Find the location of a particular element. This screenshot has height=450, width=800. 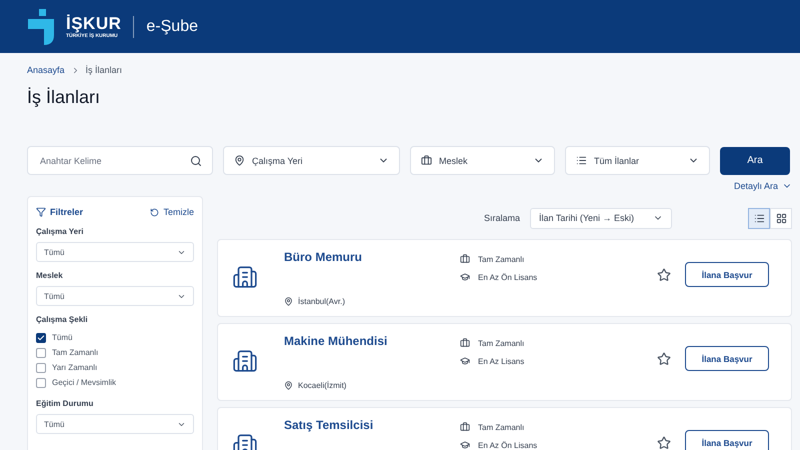

profession-dropdown: Meslek is located at coordinates (482, 160).